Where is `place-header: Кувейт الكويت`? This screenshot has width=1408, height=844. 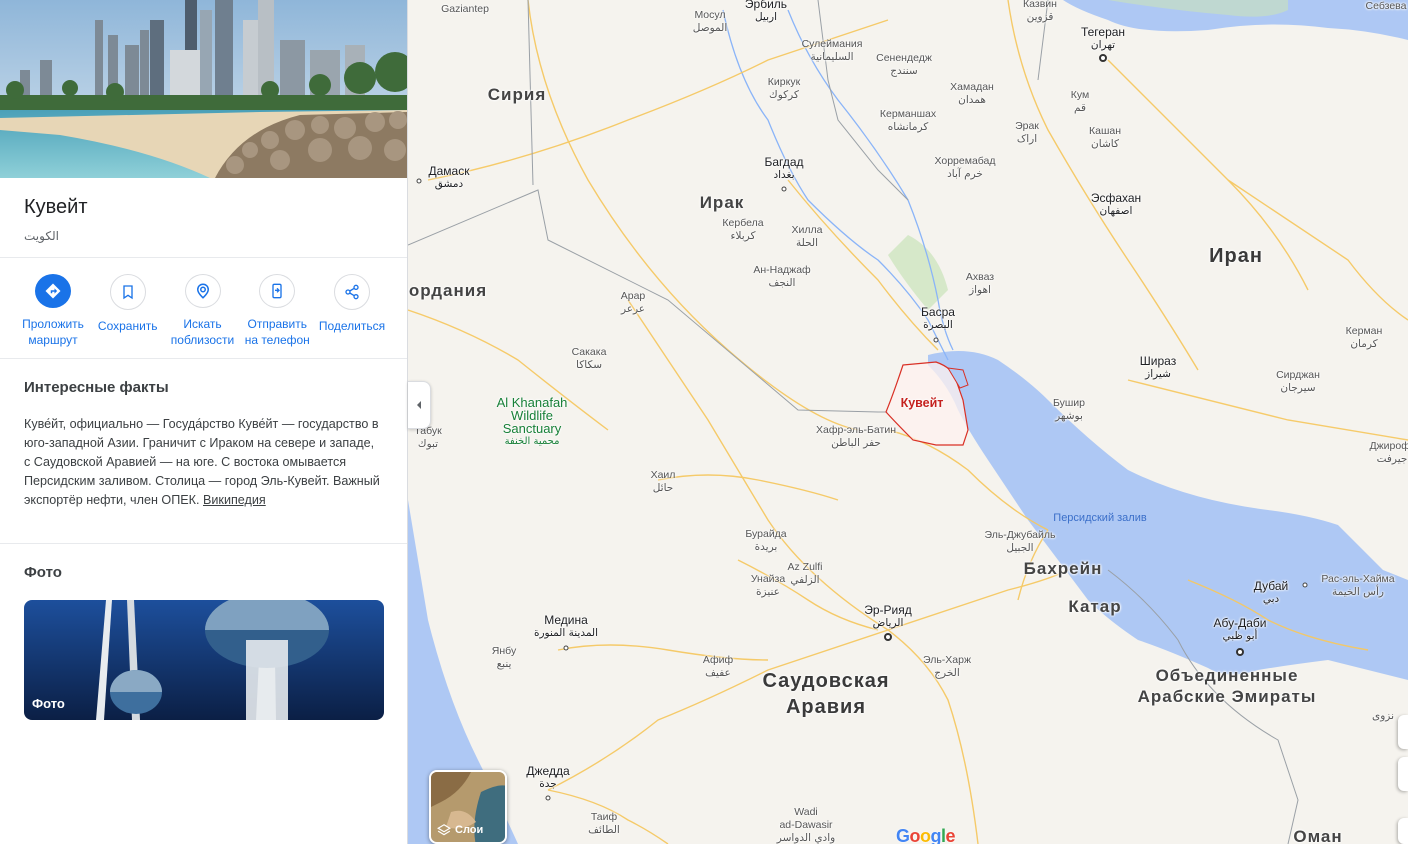
place-header: Кувейт الكويت is located at coordinates (203, 218).